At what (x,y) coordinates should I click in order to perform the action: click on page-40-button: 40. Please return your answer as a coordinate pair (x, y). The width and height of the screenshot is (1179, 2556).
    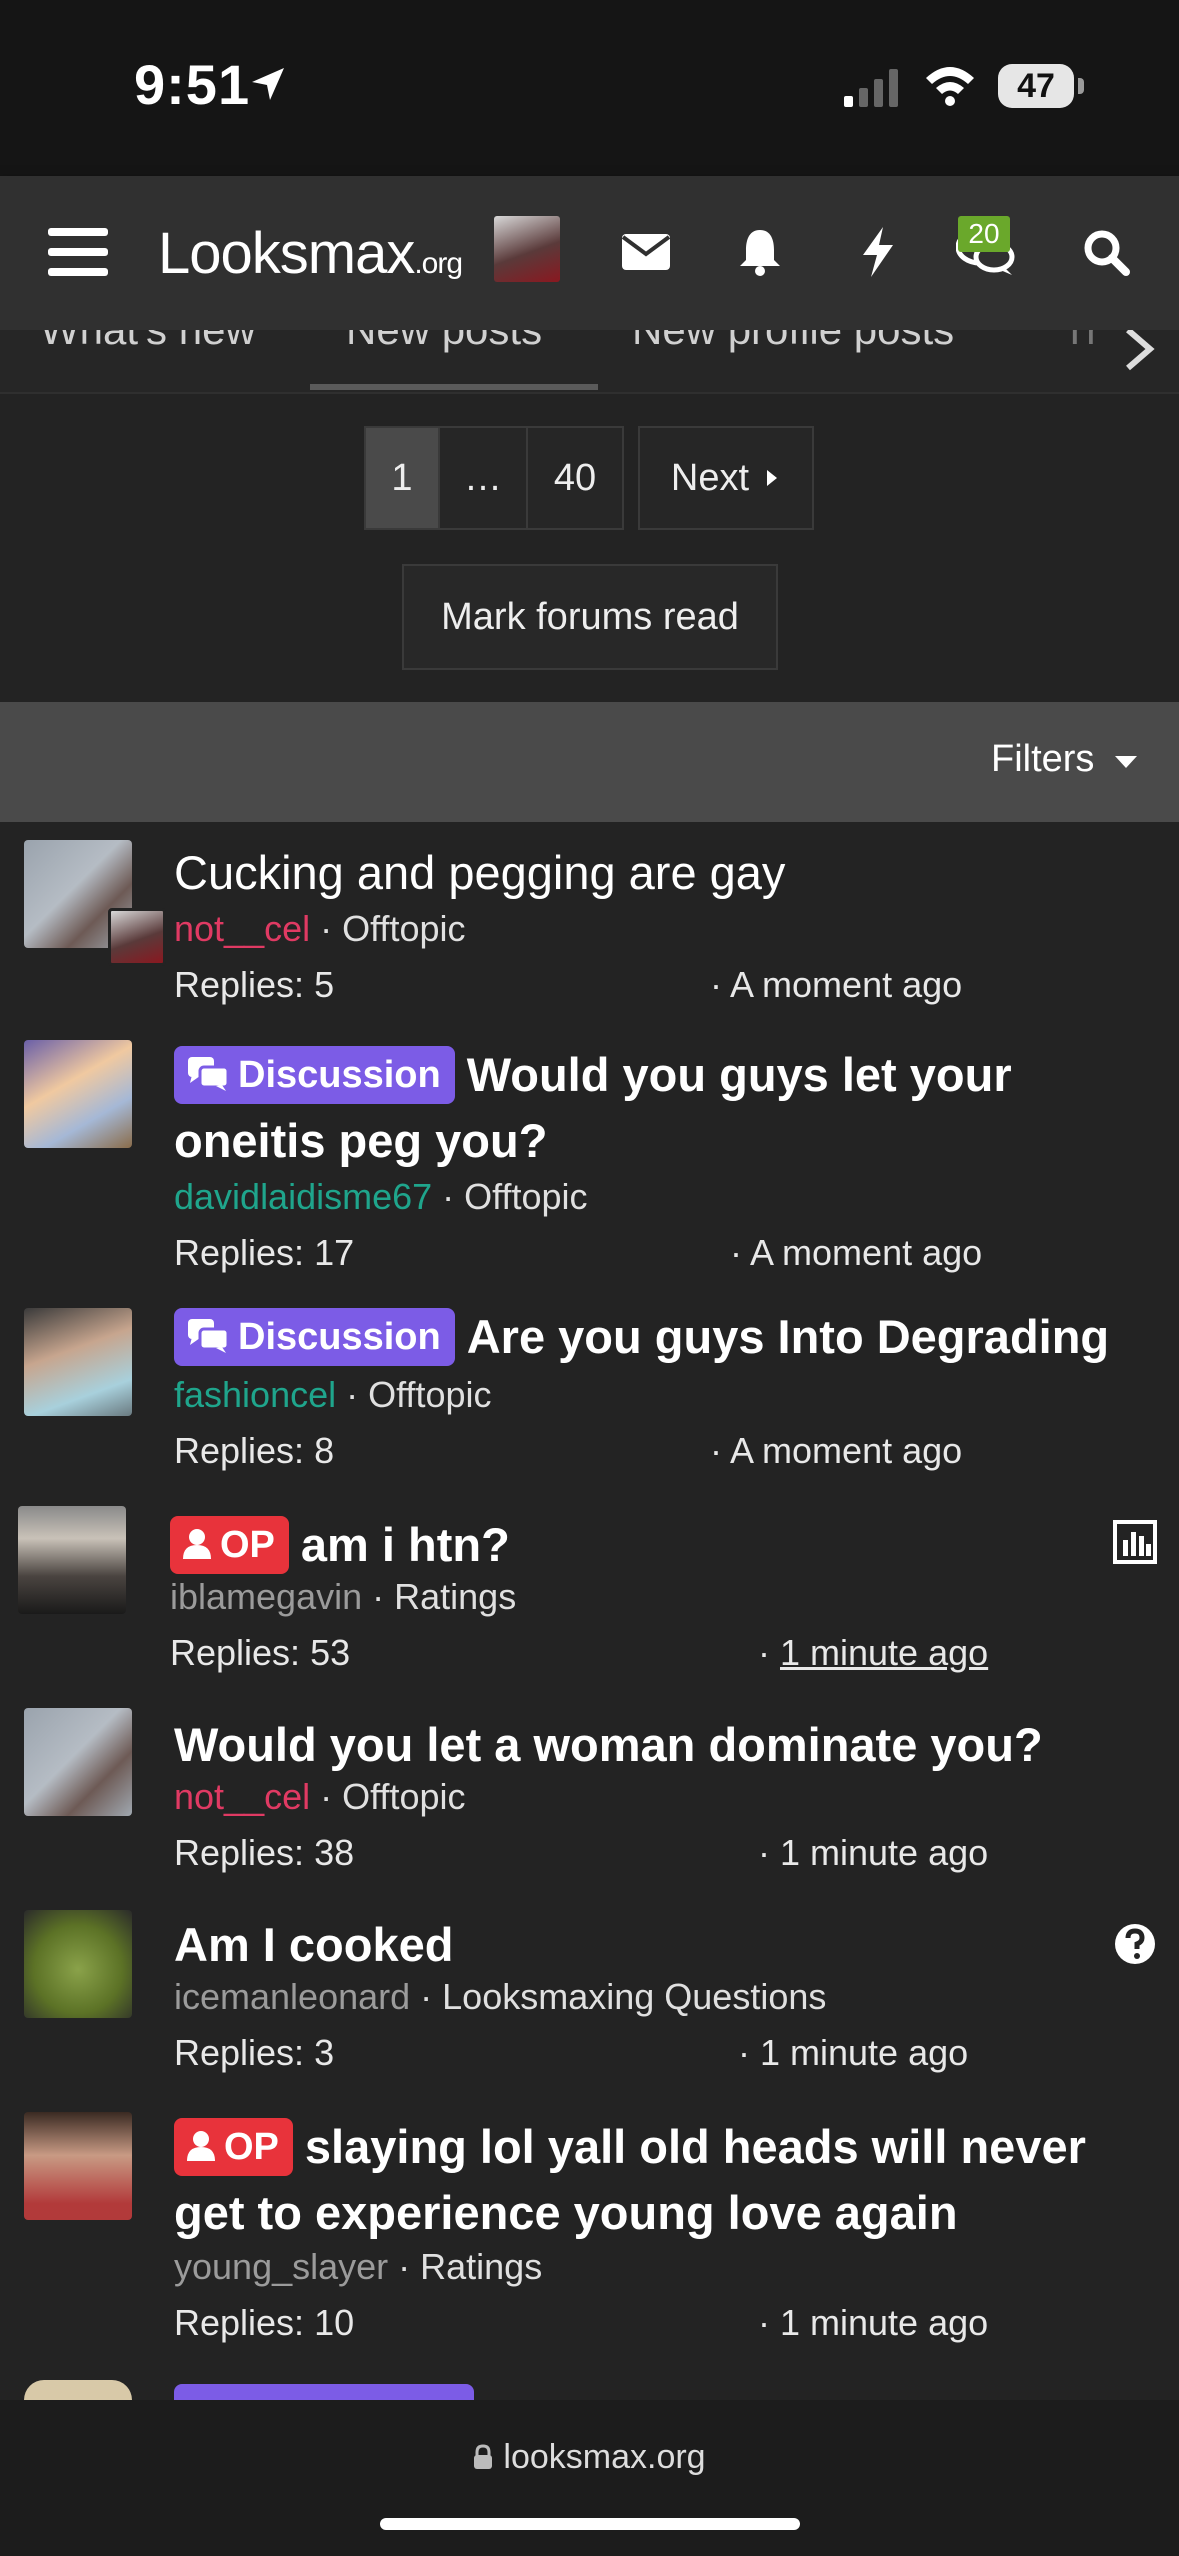
    Looking at the image, I should click on (576, 478).